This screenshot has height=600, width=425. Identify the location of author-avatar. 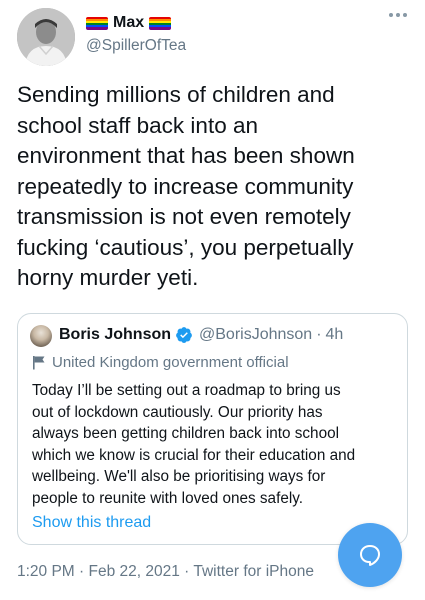
(46, 37).